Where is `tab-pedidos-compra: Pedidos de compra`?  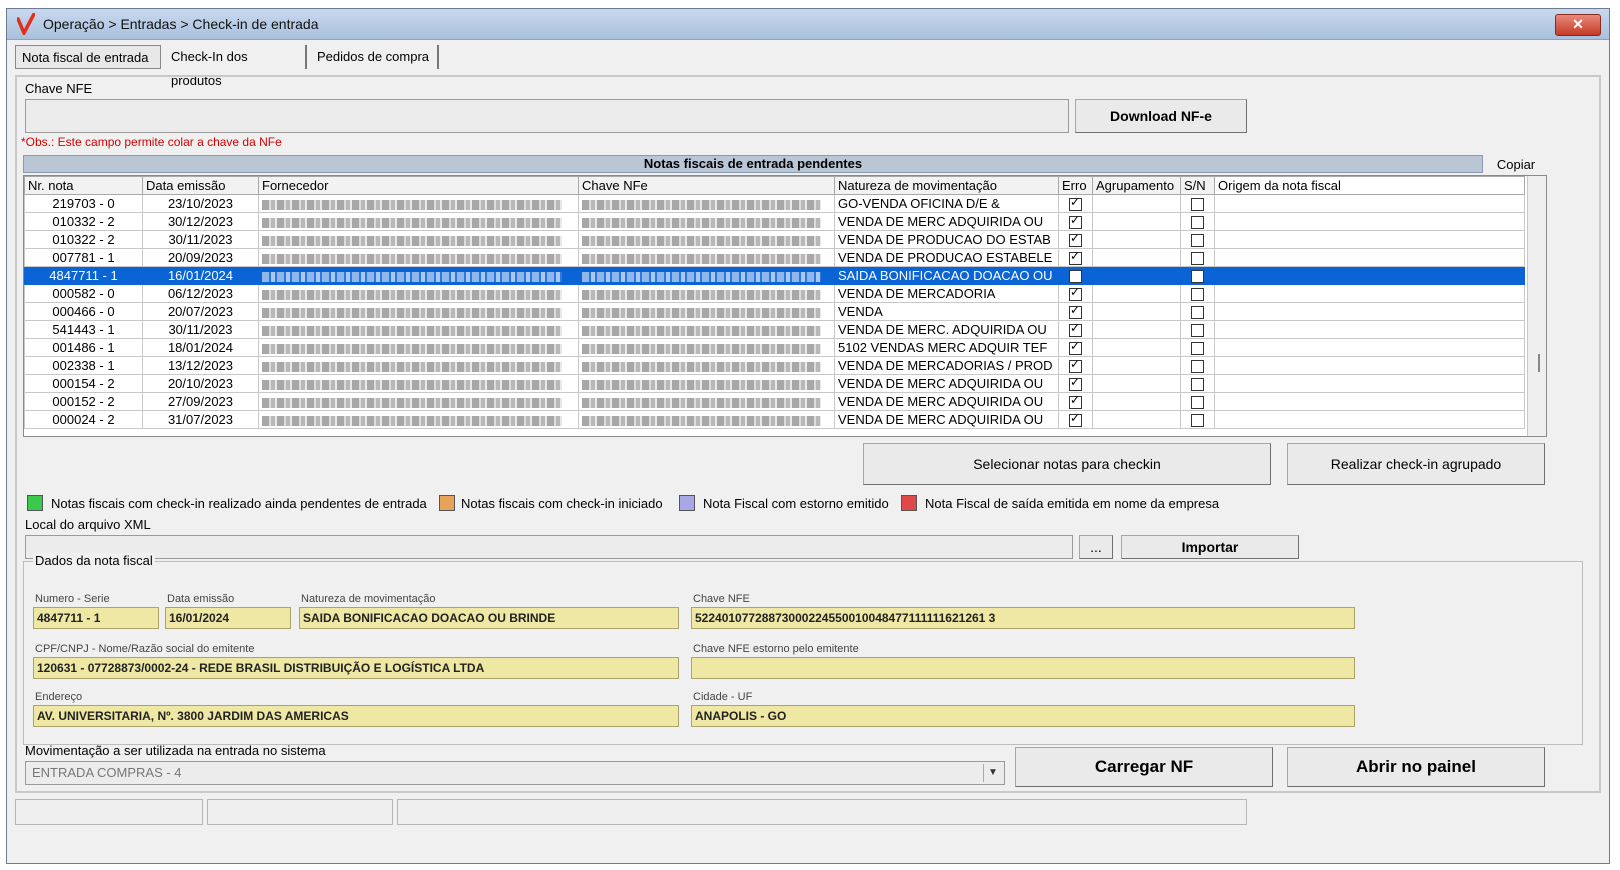 tab-pedidos-compra: Pedidos de compra is located at coordinates (375, 57).